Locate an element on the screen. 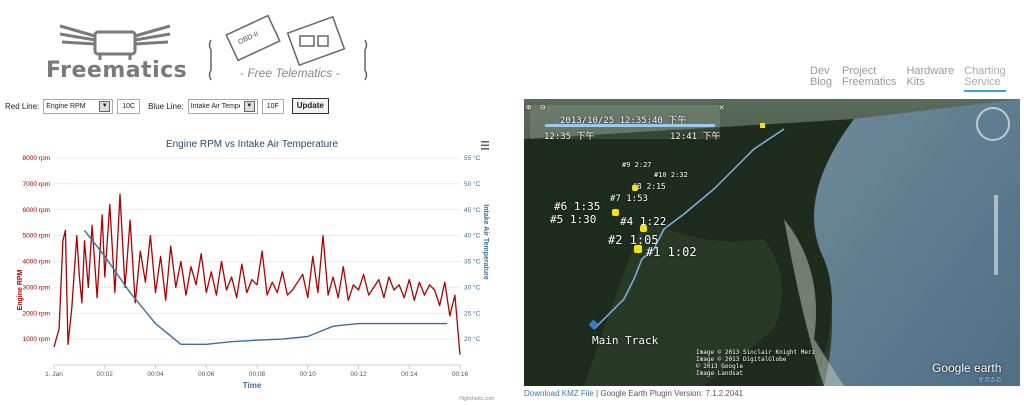 The height and width of the screenshot is (405, 1024). chart-title: Engine RPM vs Intake Air Temperature is located at coordinates (252, 144).